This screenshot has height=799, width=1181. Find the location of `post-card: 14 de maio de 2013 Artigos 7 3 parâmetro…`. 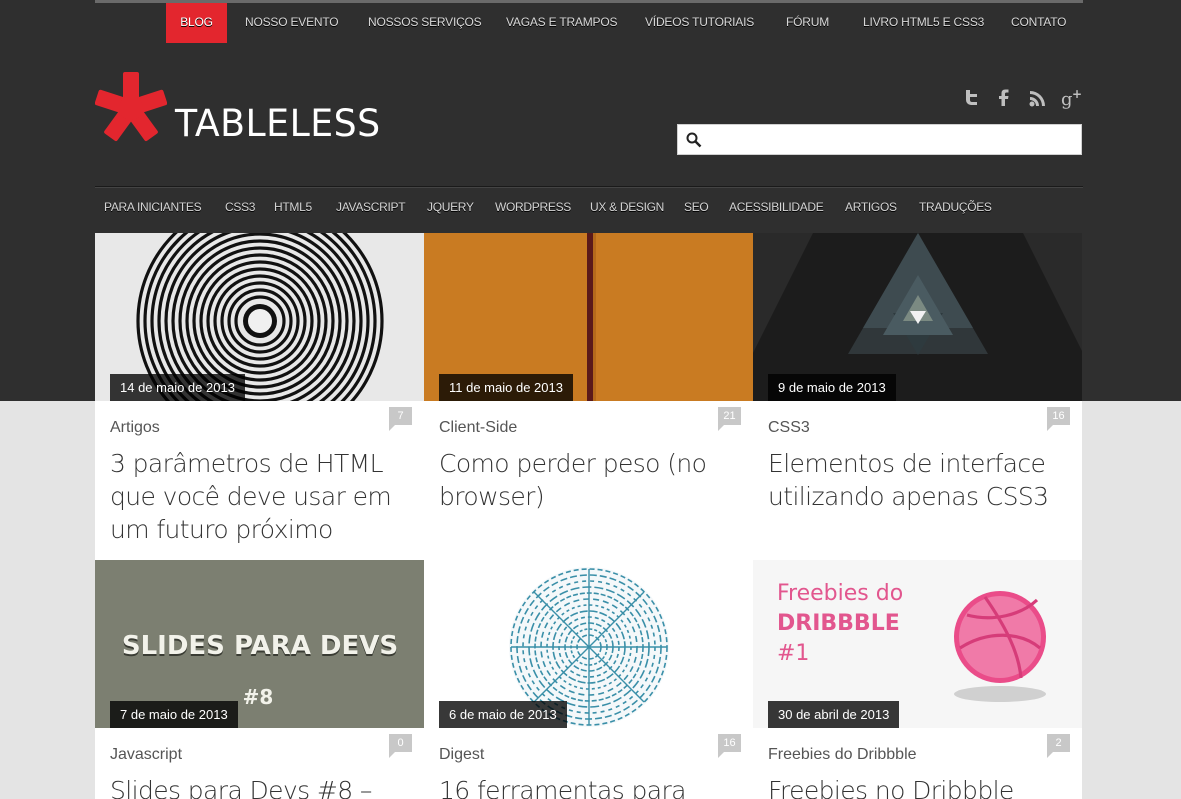

post-card: 14 de maio de 2013 Artigos 7 3 parâmetro… is located at coordinates (259, 396).